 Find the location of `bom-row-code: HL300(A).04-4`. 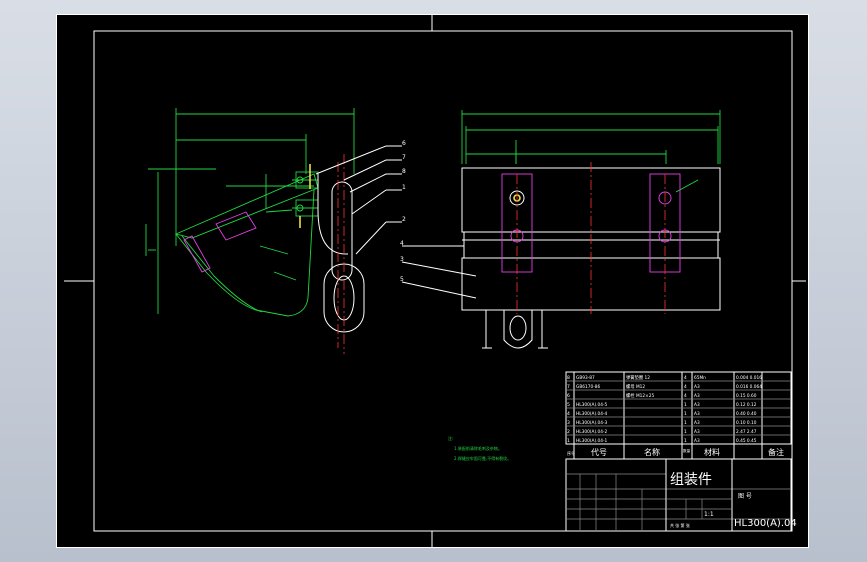

bom-row-code: HL300(A).04-4 is located at coordinates (592, 414).